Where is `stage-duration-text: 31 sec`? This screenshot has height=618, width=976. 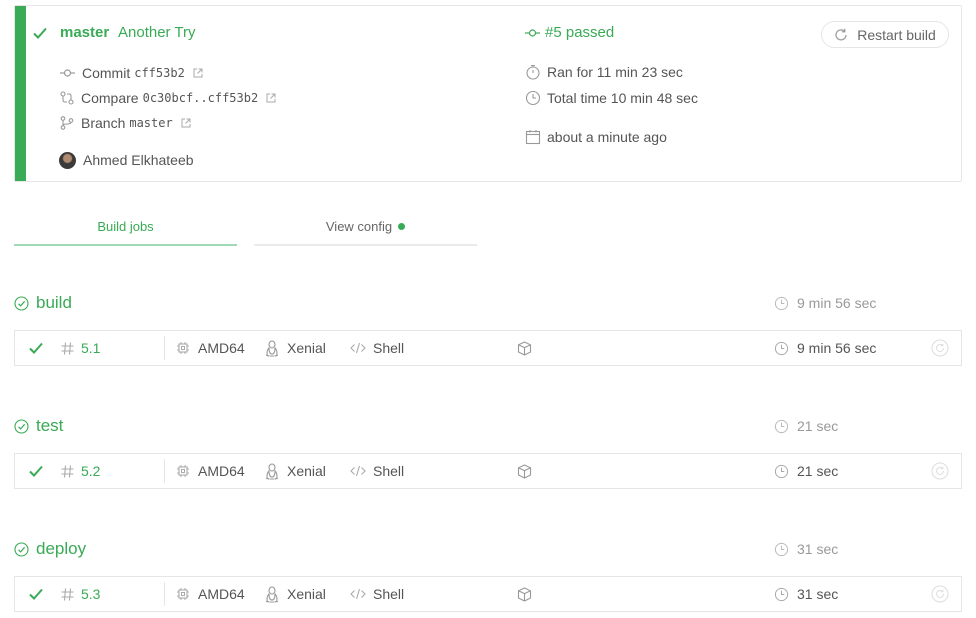 stage-duration-text: 31 sec is located at coordinates (818, 549).